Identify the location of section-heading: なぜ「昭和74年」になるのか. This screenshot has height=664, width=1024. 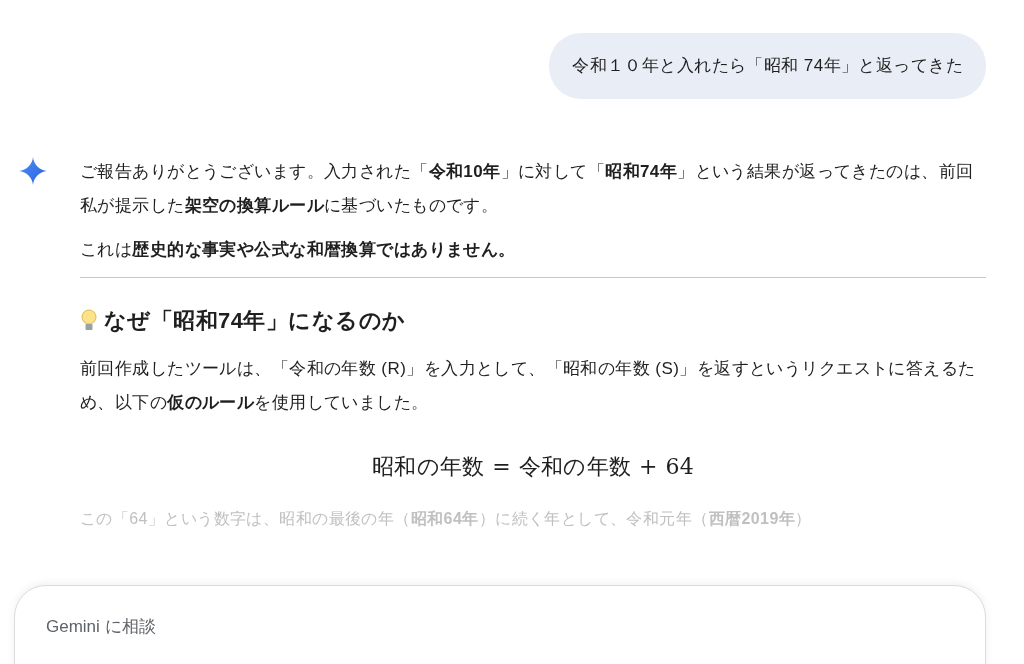
(255, 320).